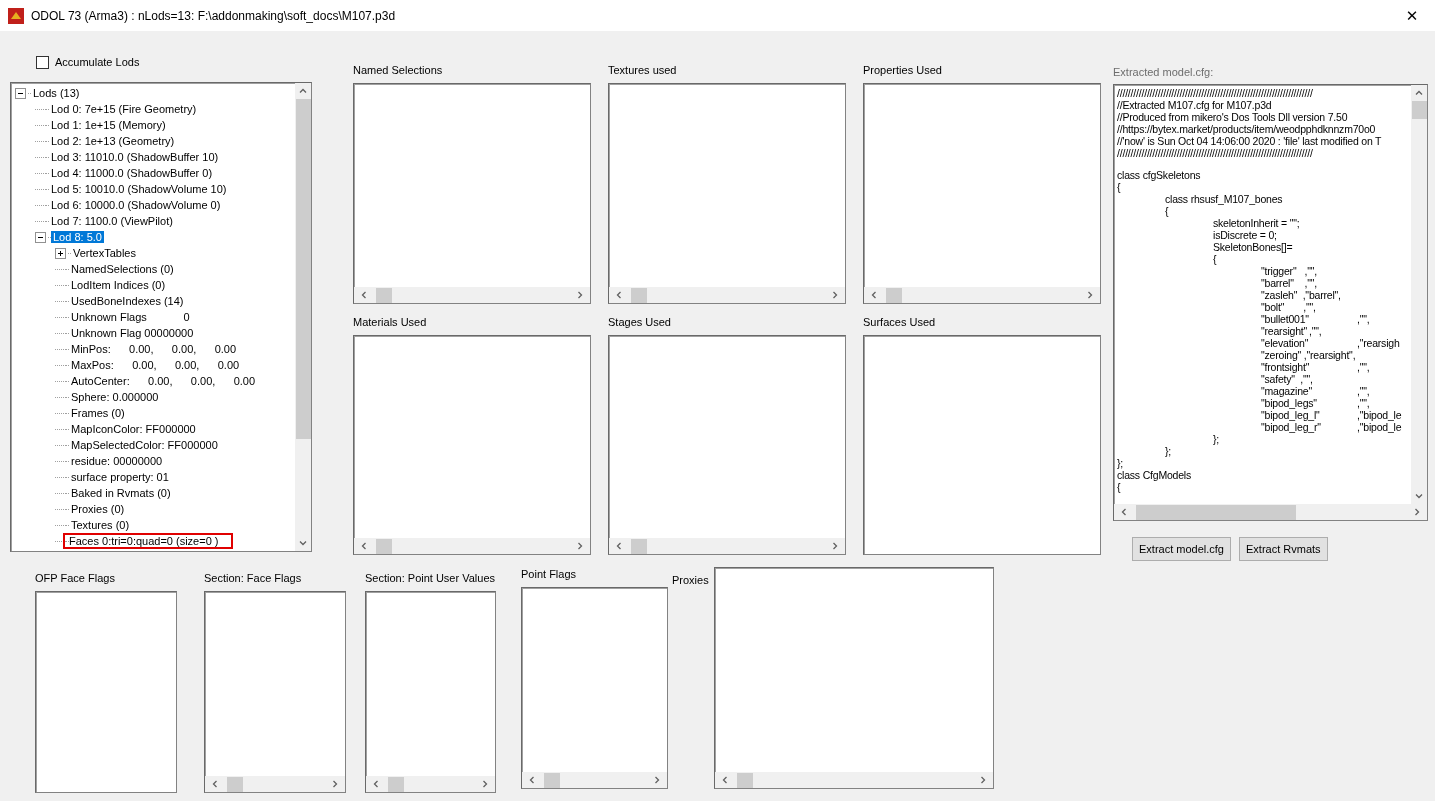 This screenshot has width=1435, height=801. Describe the element at coordinates (1224, 199) in the screenshot. I see `code-line: class rhsusf_M107_bones` at that location.